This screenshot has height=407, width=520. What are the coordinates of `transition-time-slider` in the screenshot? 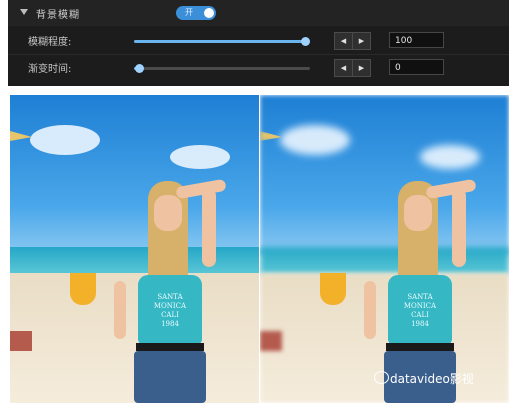 It's located at (222, 68).